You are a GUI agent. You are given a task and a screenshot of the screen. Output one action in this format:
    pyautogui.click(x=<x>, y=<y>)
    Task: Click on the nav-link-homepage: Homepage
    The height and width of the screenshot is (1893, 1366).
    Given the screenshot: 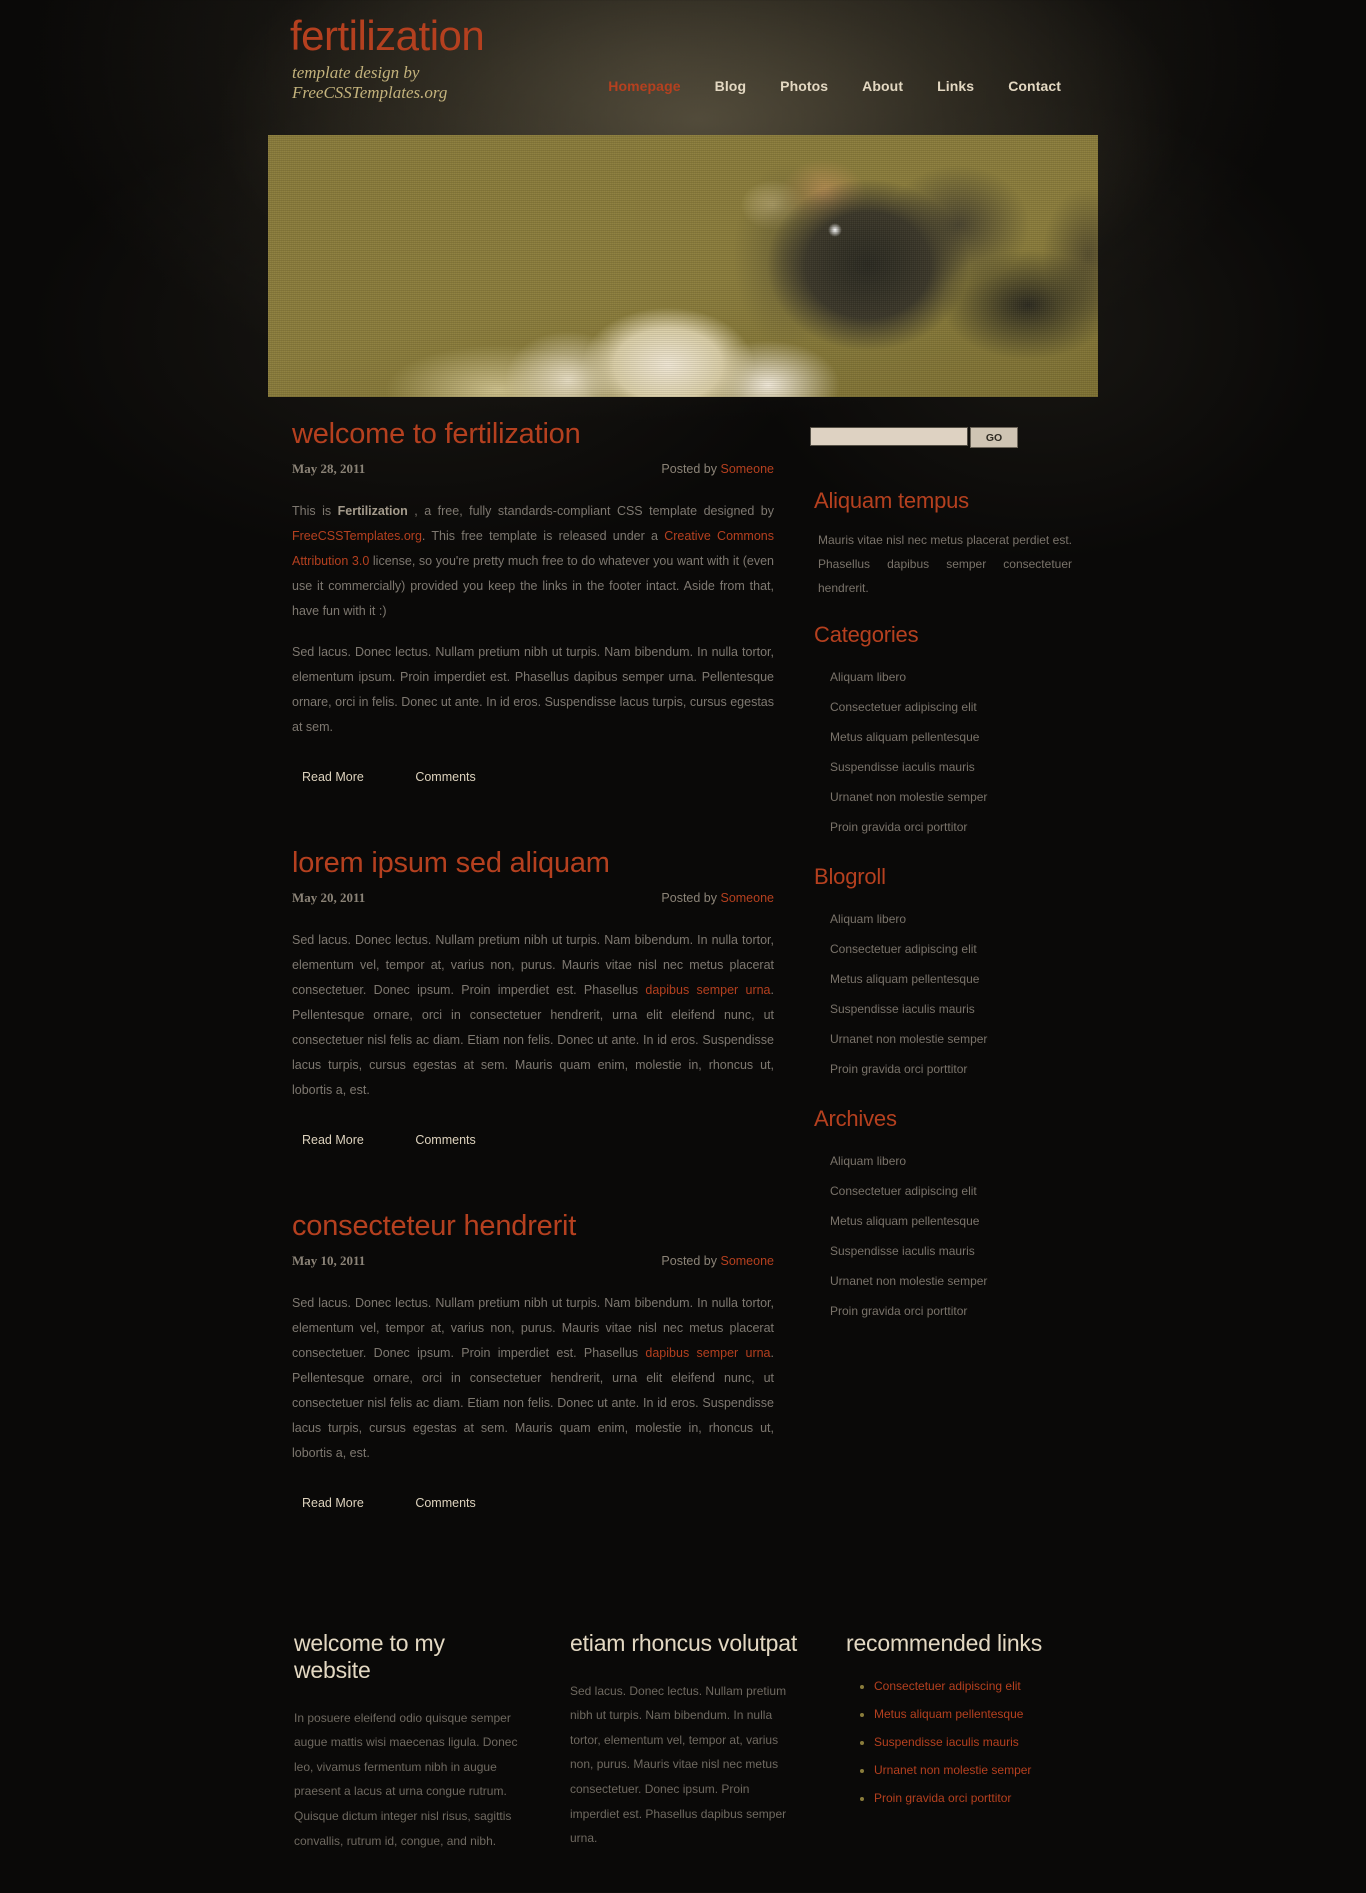 What is the action you would take?
    pyautogui.click(x=644, y=86)
    